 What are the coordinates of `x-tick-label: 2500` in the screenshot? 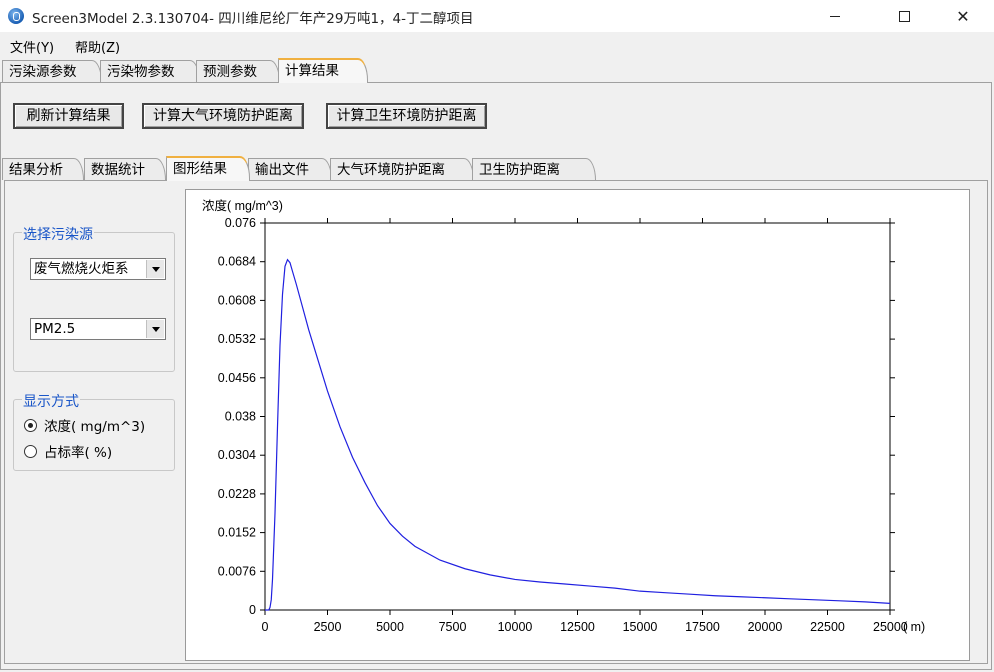 It's located at (328, 627).